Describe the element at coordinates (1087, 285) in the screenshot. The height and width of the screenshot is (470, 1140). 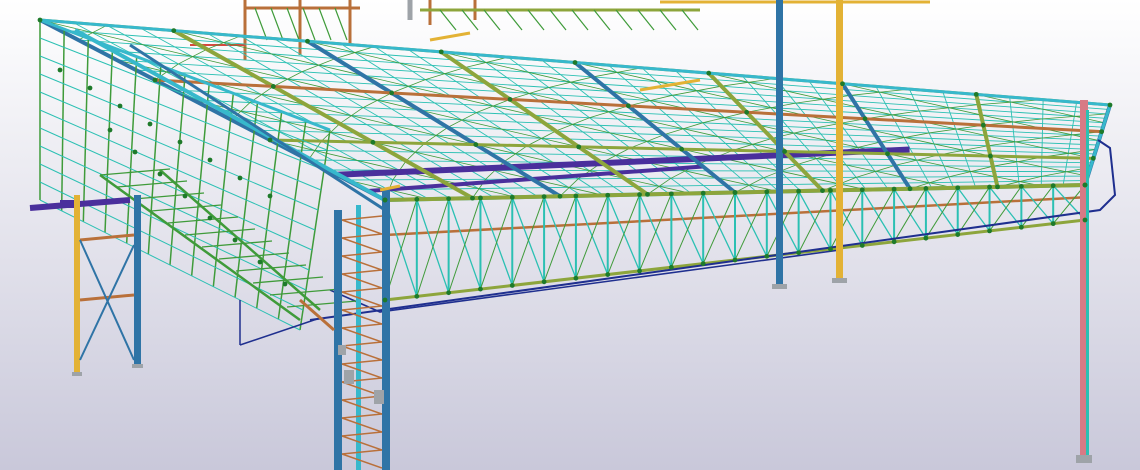
I see `column-pink-flange` at that location.